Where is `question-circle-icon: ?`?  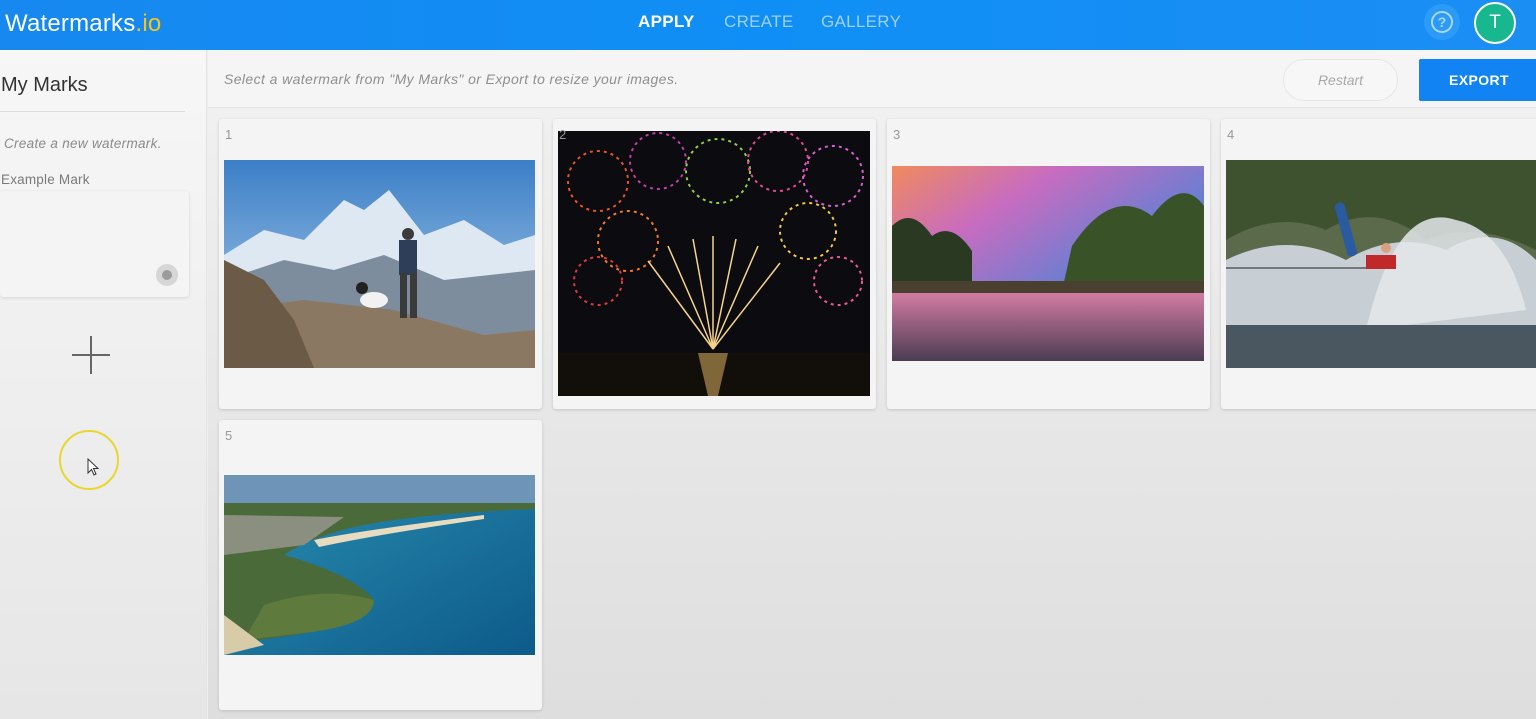 question-circle-icon: ? is located at coordinates (1442, 22).